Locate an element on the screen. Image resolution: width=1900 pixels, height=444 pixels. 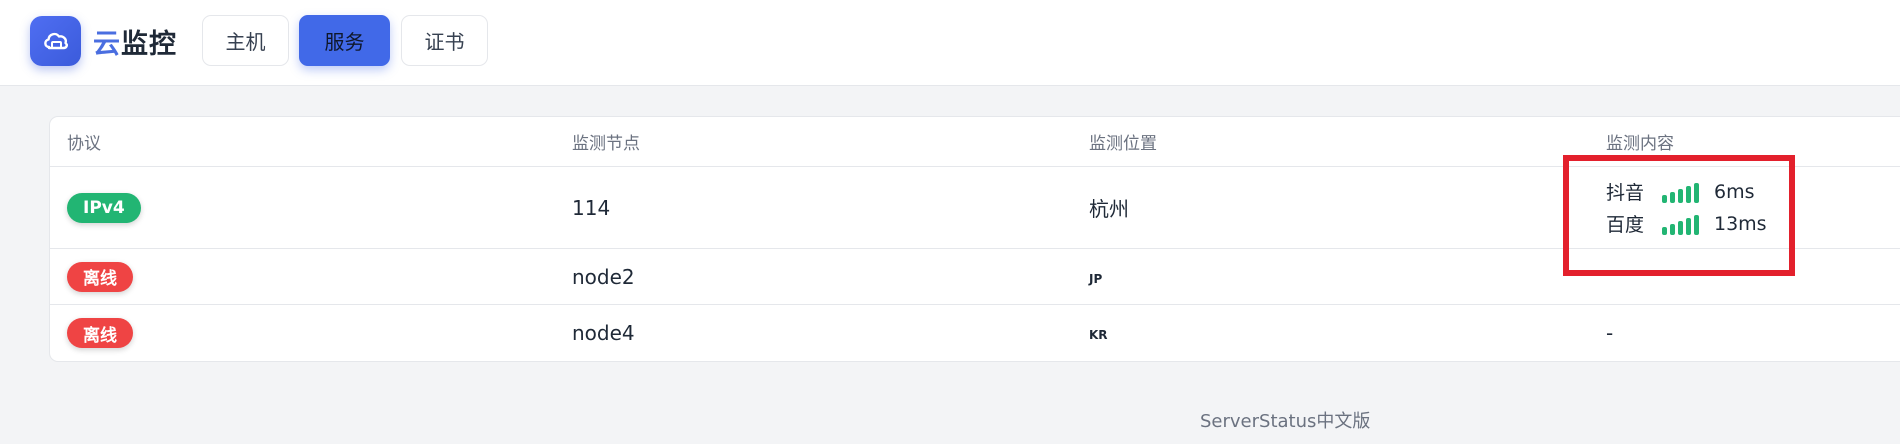
node-cell: 114 is located at coordinates (591, 207).